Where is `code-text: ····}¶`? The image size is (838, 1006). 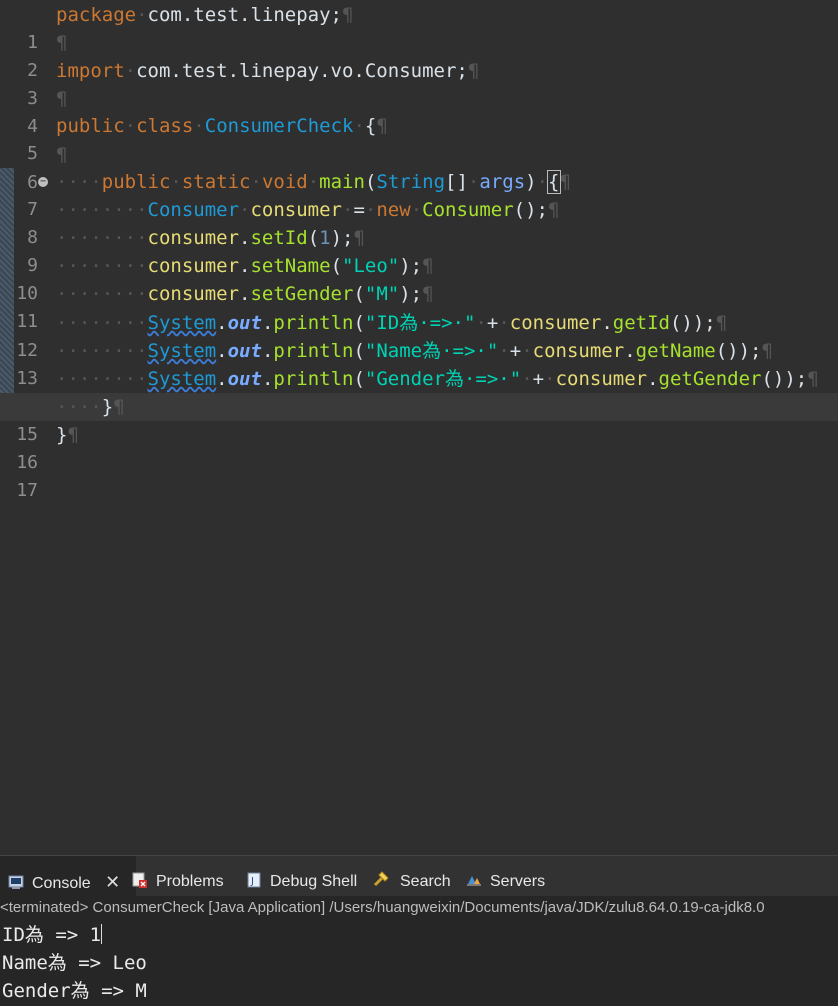
code-text: ····}¶ is located at coordinates (90, 407).